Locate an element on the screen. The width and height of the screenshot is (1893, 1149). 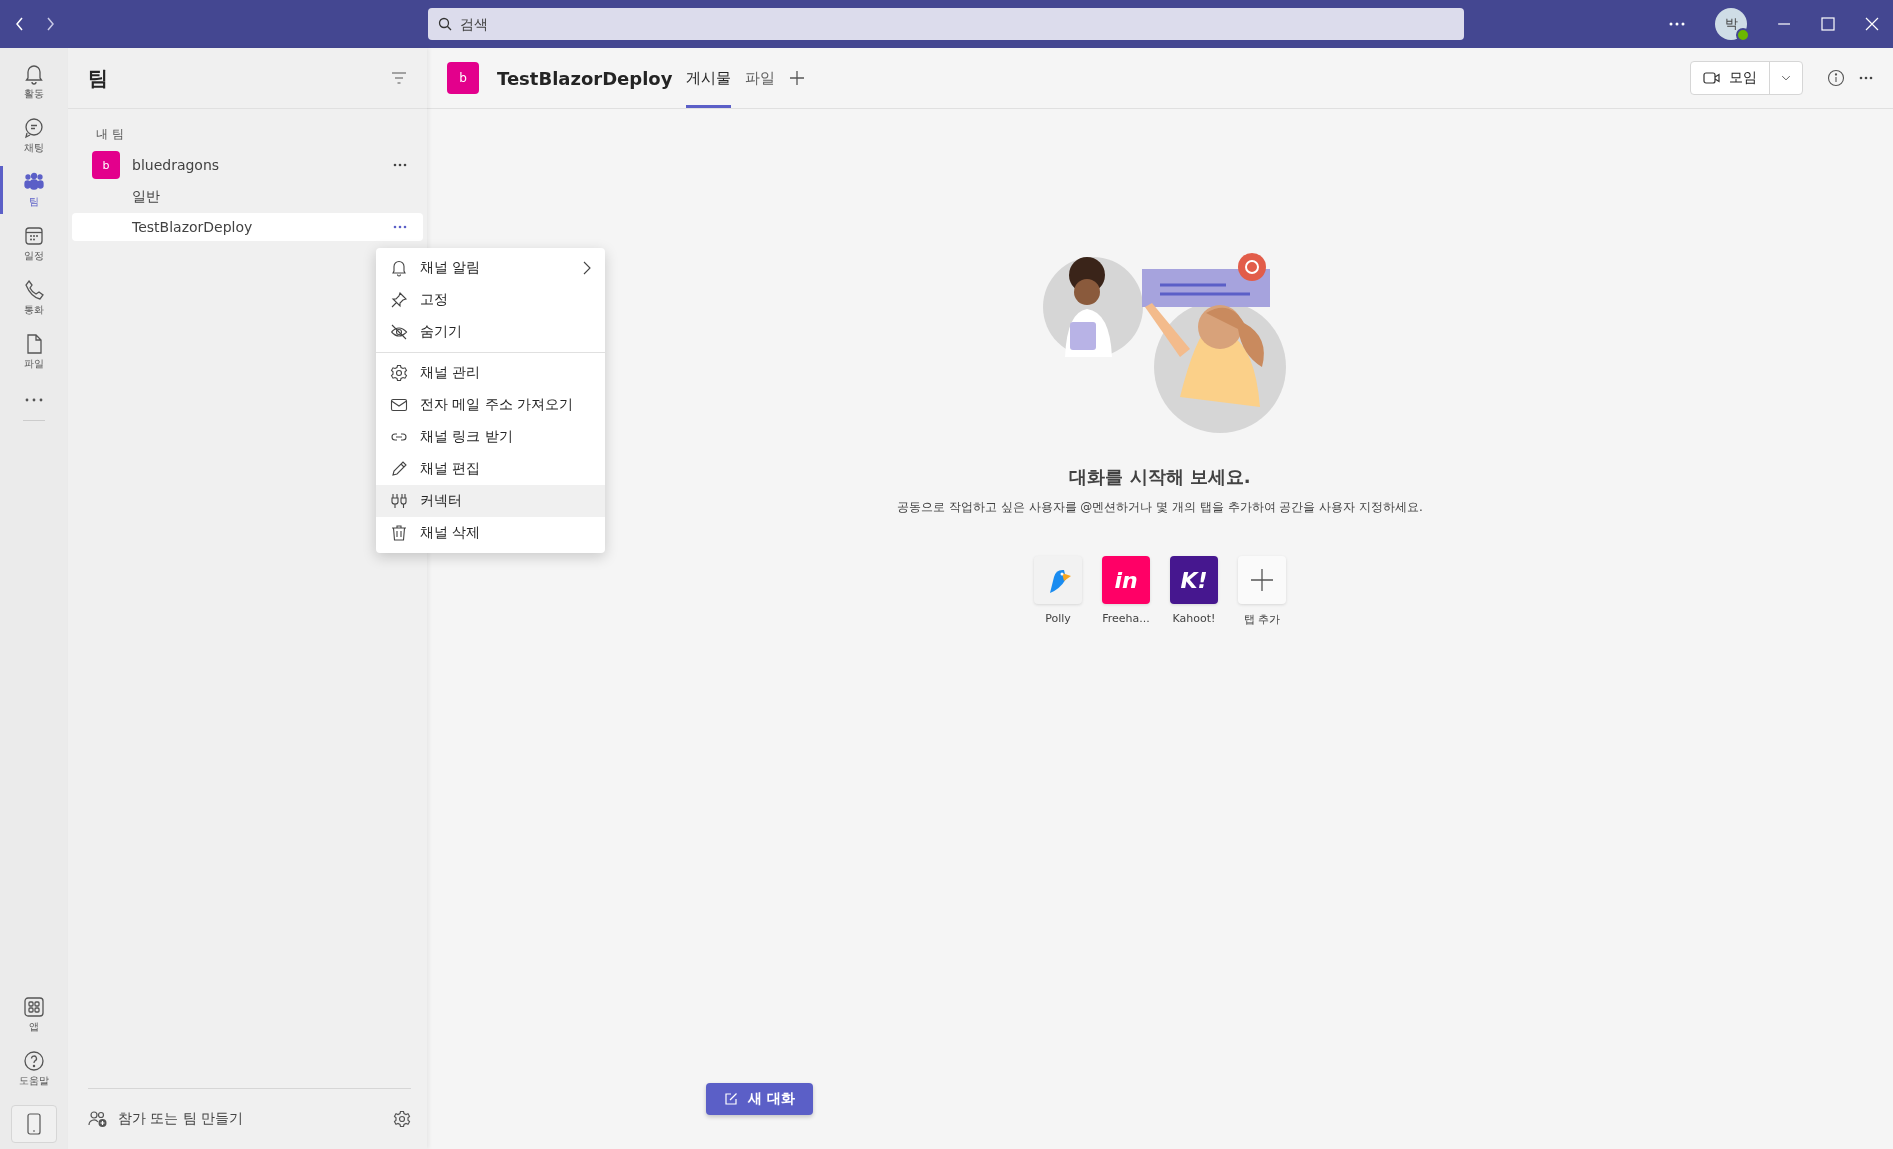
people-icon is located at coordinates (34, 182).